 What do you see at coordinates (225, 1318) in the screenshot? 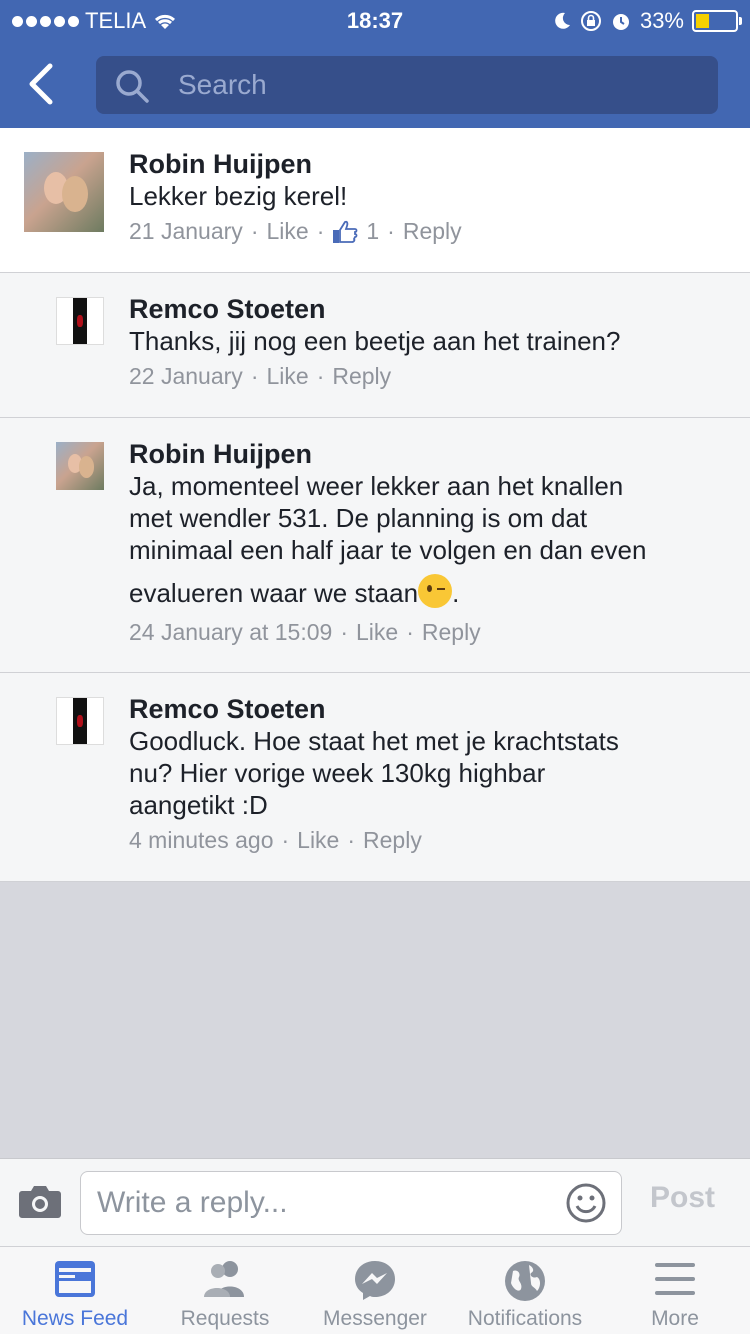
I see `tab-label: Requests` at bounding box center [225, 1318].